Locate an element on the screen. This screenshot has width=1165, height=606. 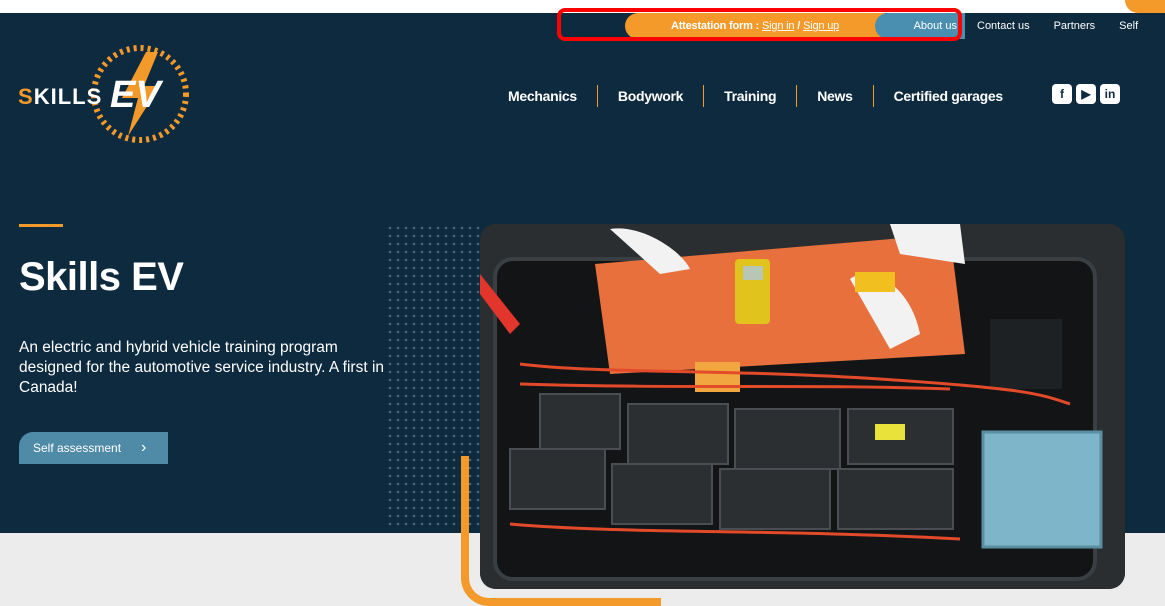
skills-ev-logo: SKILLS EV is located at coordinates (113, 94).